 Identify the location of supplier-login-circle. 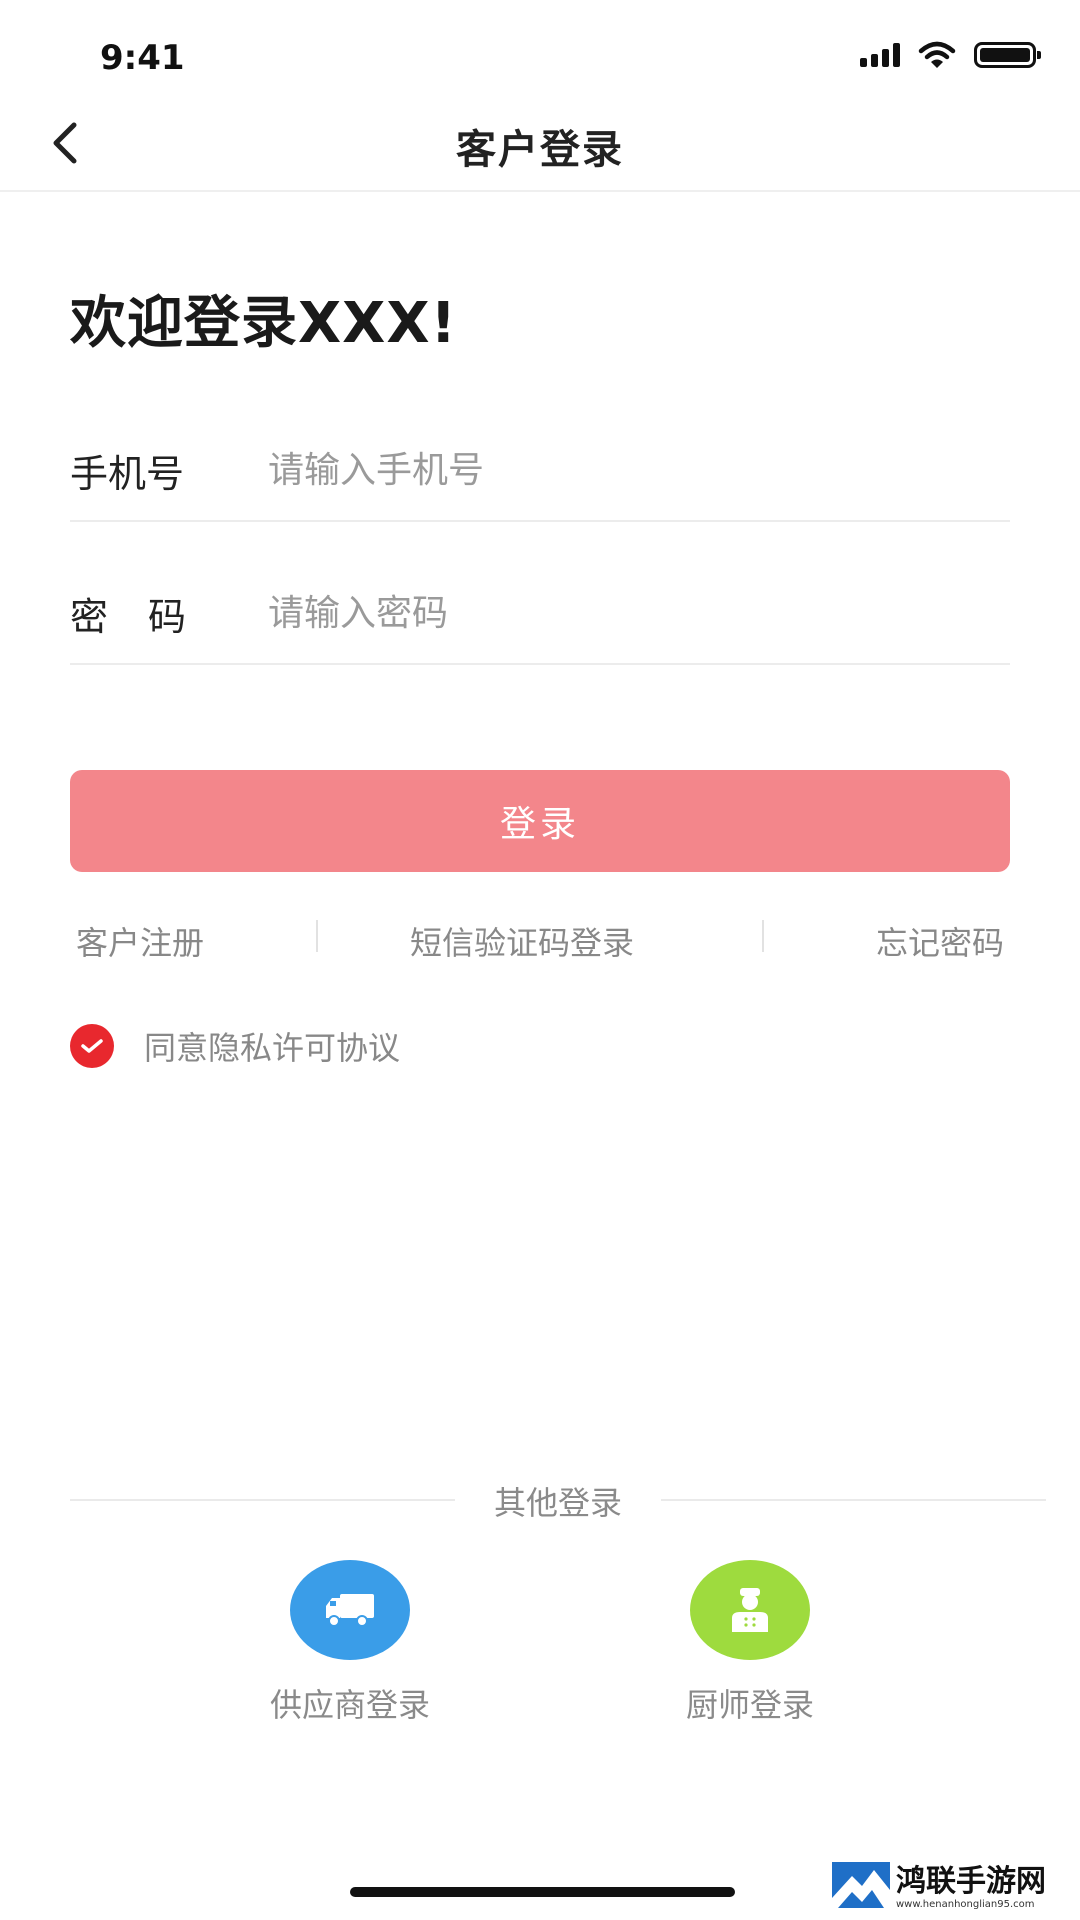
(350, 1610).